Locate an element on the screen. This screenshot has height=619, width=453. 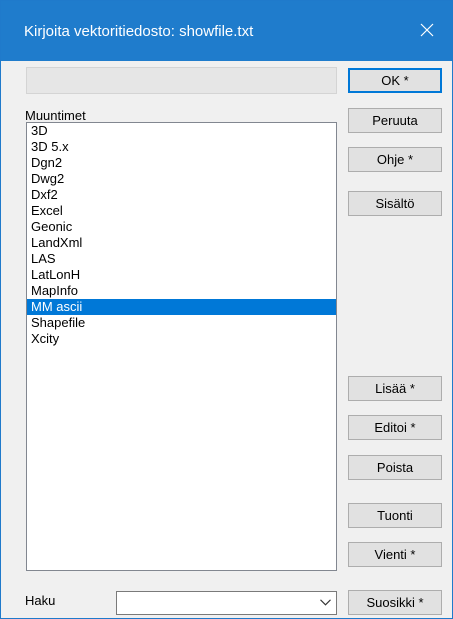
search-label: Haku is located at coordinates (40, 600).